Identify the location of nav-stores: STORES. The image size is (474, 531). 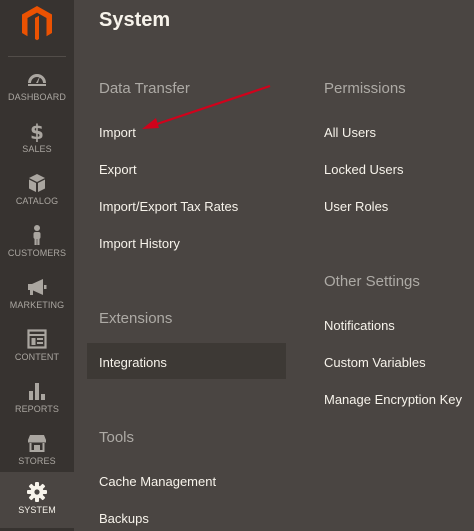
(37, 452).